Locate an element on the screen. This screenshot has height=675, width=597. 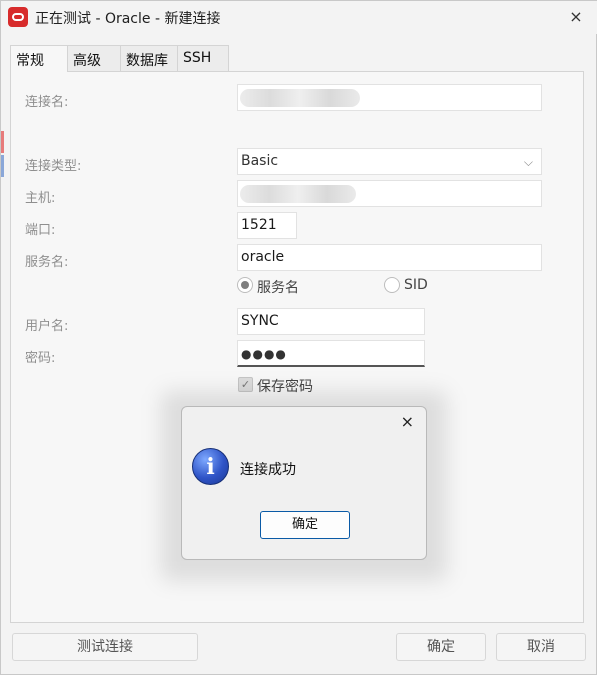
password-input: ●●●● is located at coordinates (331, 353).